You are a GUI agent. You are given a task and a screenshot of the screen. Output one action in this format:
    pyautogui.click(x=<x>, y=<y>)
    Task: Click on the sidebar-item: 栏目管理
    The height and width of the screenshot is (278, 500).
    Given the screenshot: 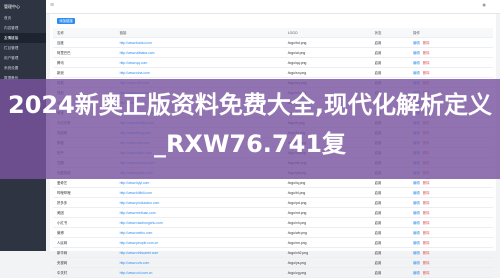 What is the action you would take?
    pyautogui.click(x=23, y=48)
    